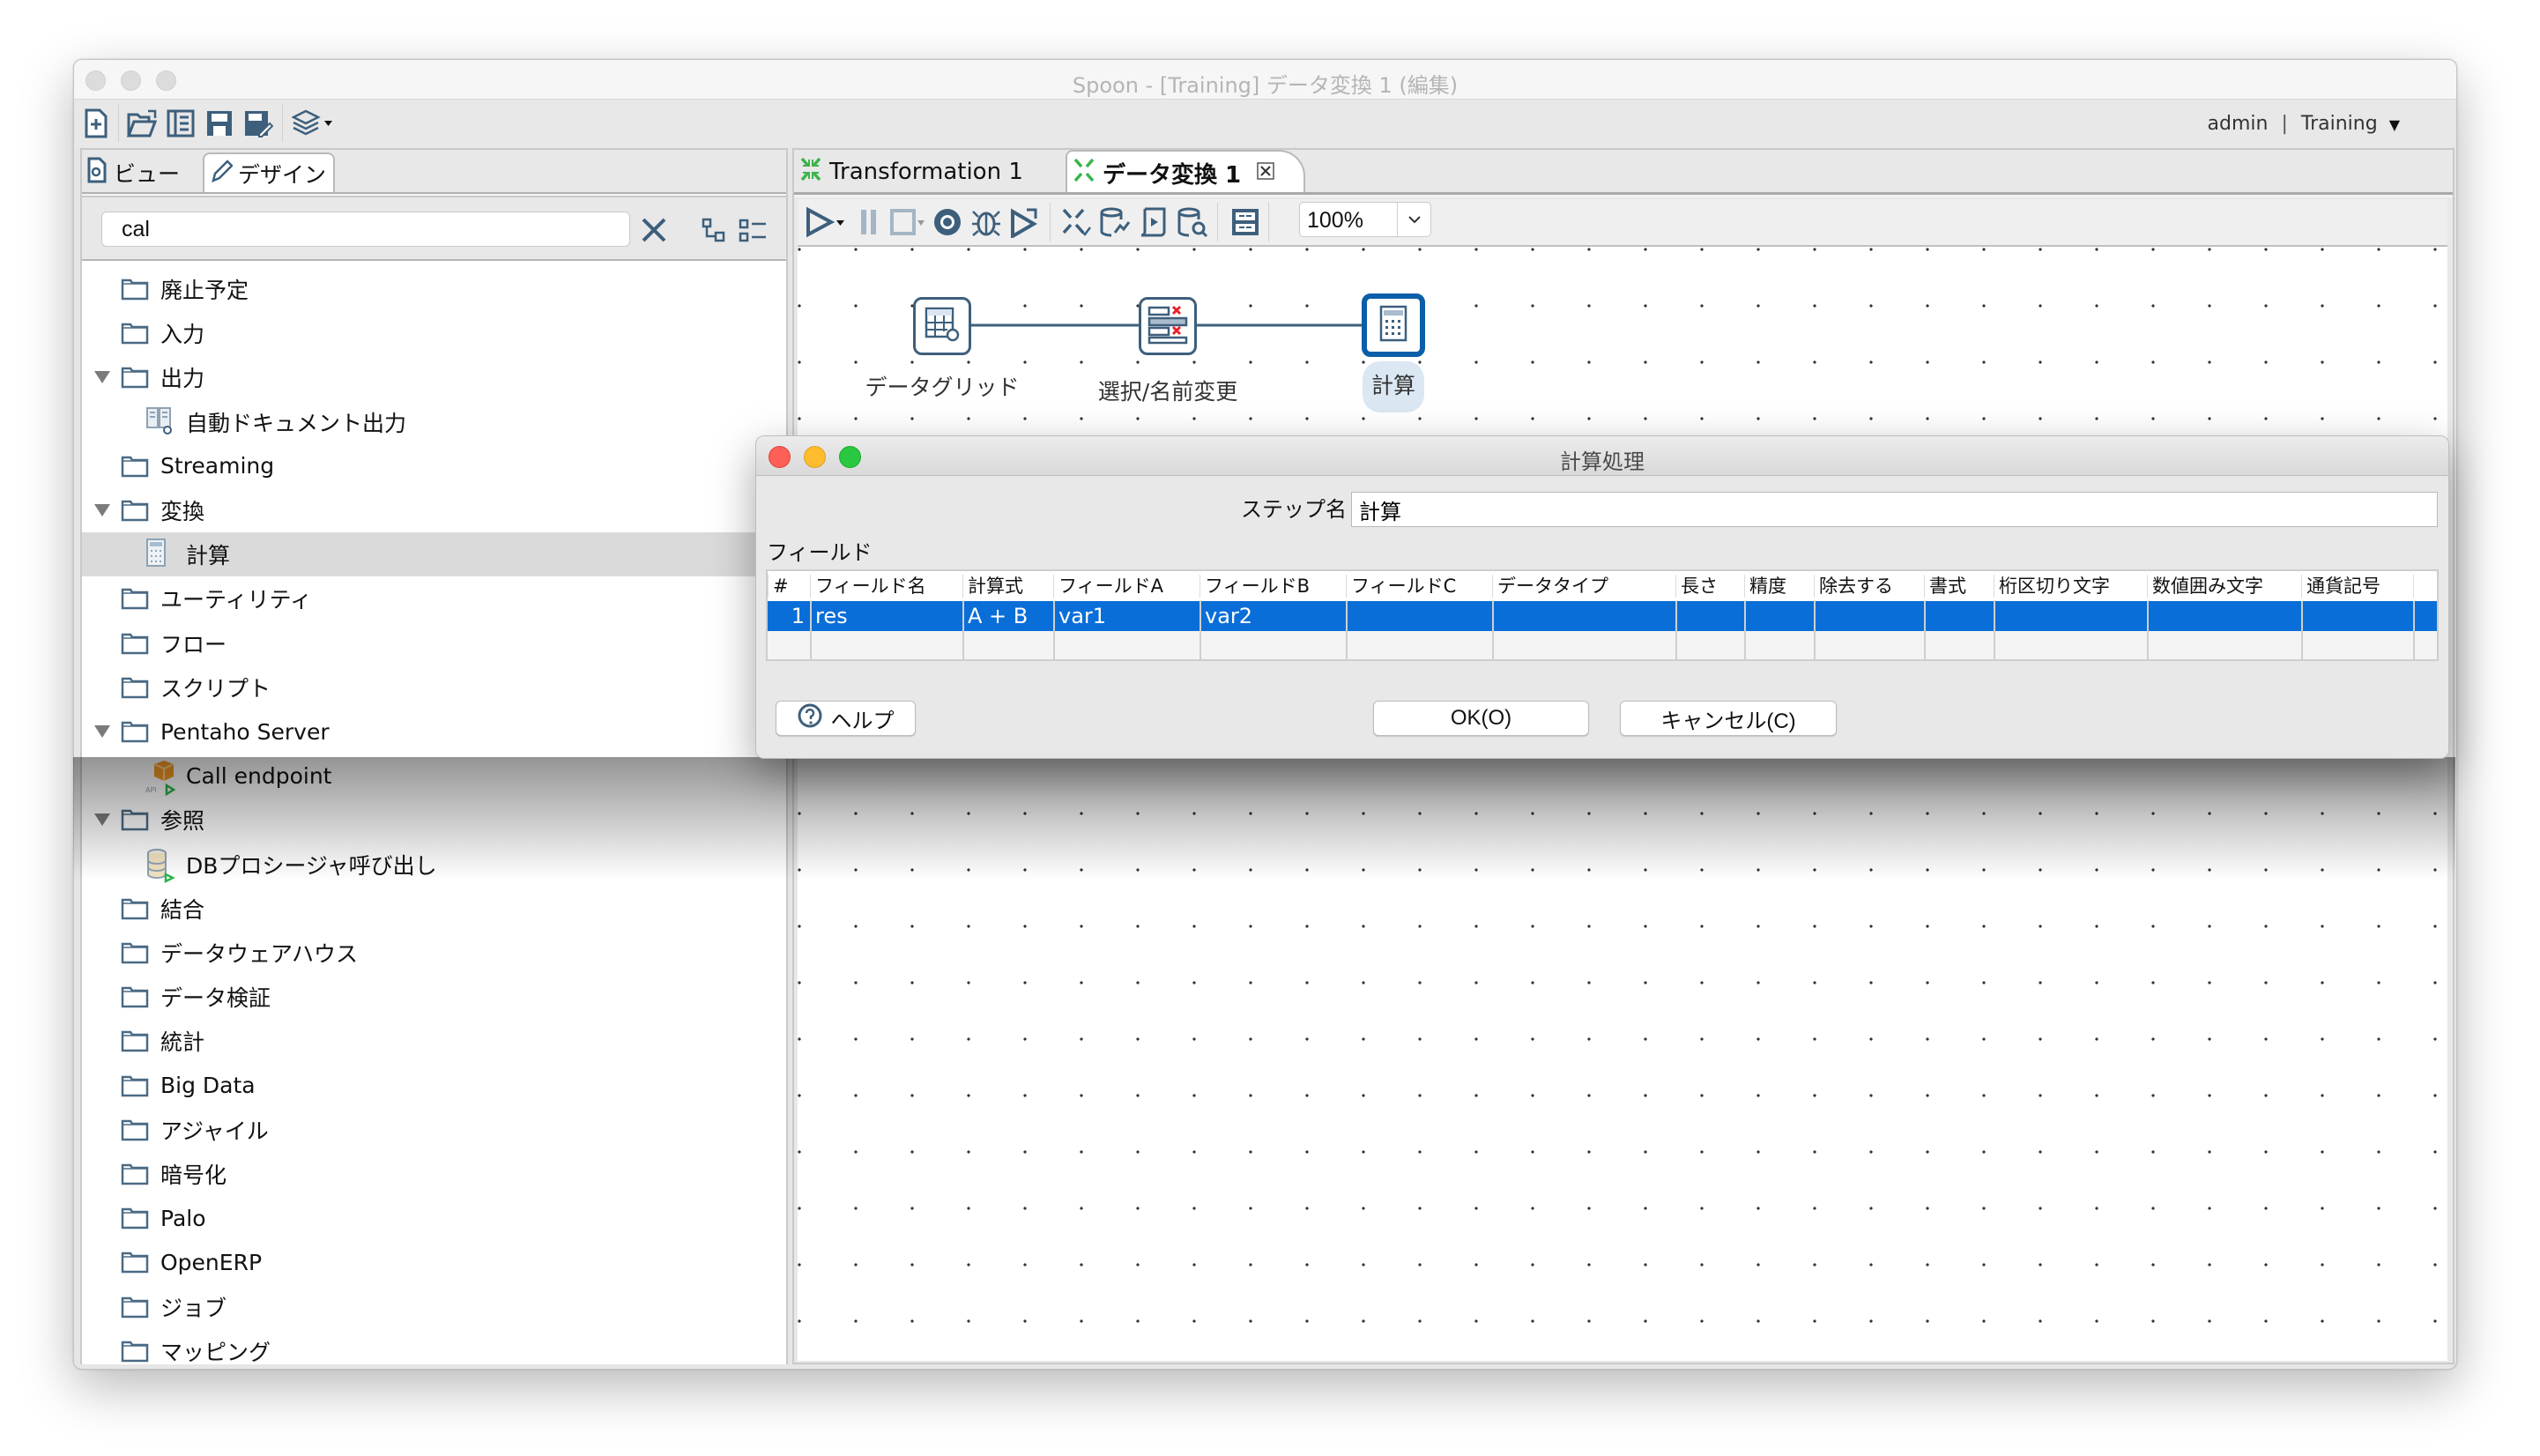 This screenshot has width=2540, height=1456. Describe the element at coordinates (947, 223) in the screenshot. I see `preview-icon` at that location.